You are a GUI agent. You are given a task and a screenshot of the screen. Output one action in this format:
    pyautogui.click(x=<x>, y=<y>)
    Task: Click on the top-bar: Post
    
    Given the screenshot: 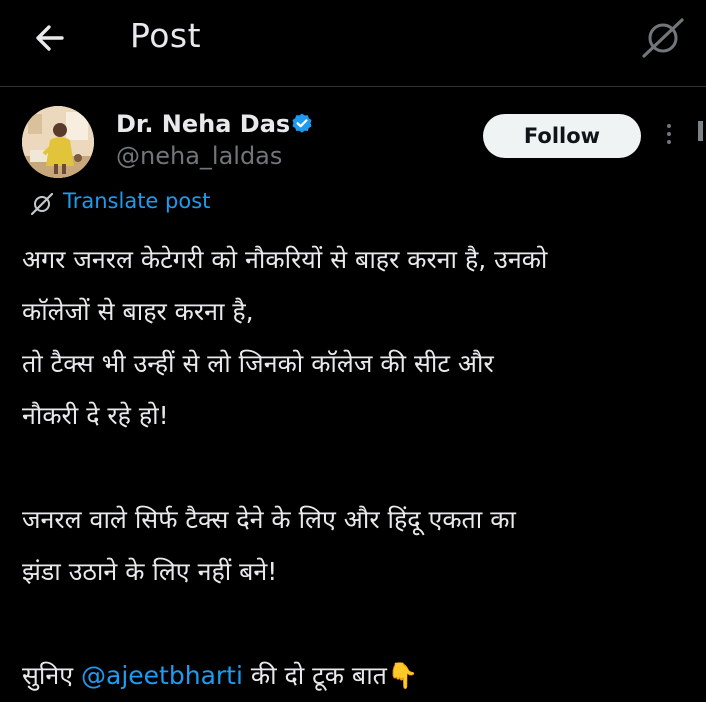 What is the action you would take?
    pyautogui.click(x=353, y=39)
    